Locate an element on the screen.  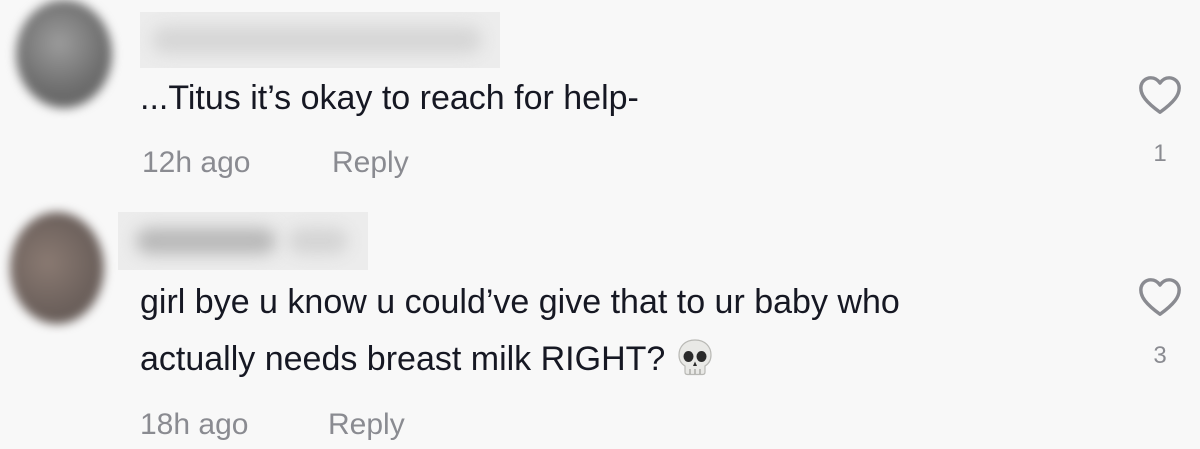
skull-icon is located at coordinates (695, 357).